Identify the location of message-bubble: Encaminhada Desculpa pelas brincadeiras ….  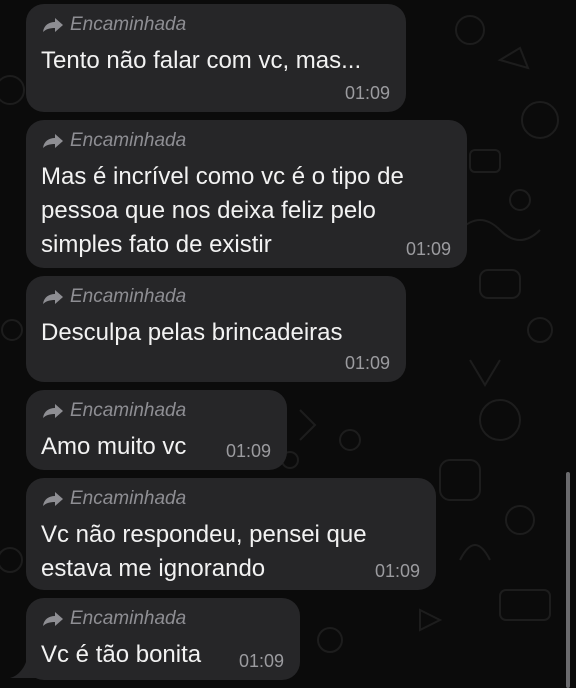
(216, 329).